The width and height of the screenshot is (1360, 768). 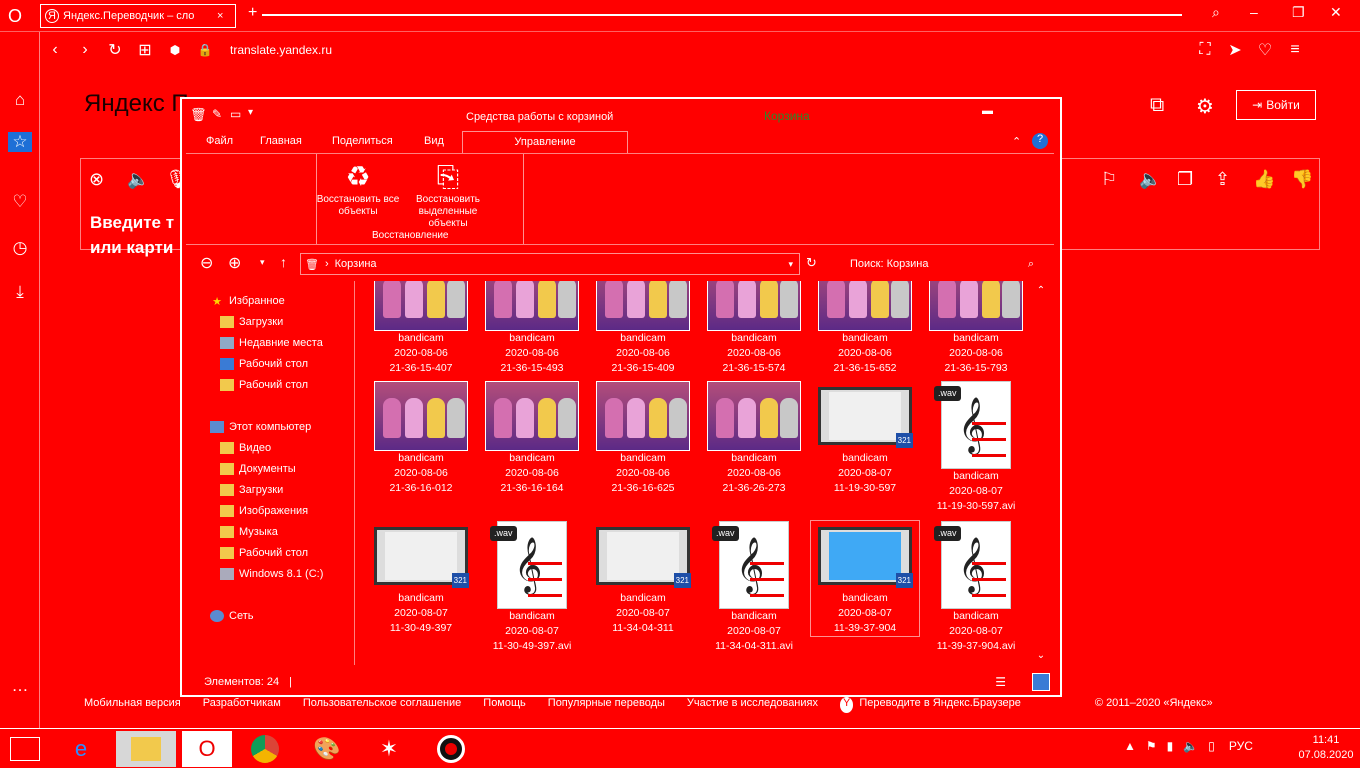 I want to click on tree-item: Музыка, so click(x=249, y=532).